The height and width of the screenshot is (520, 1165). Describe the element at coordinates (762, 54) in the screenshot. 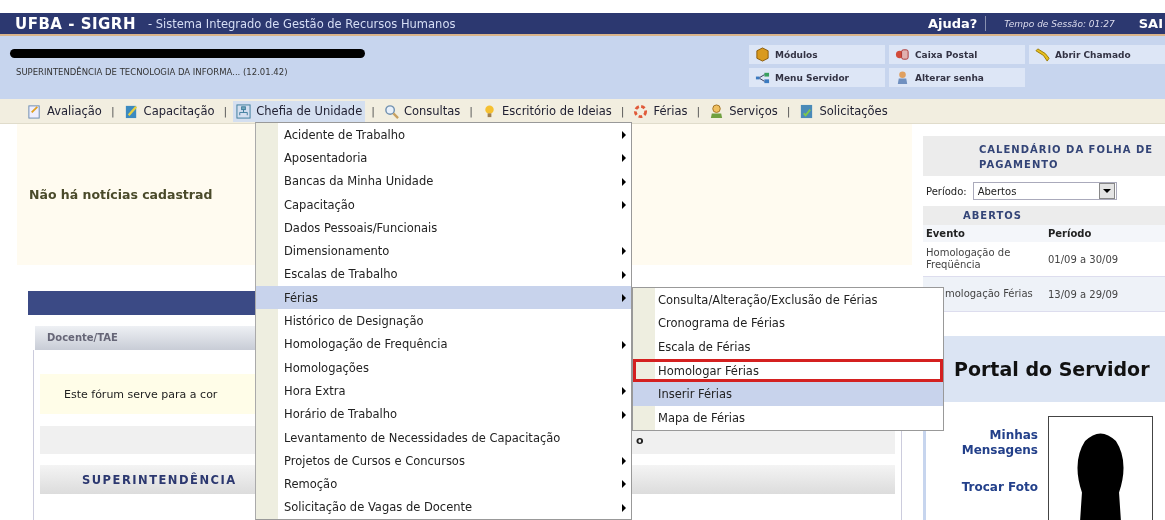

I see `box-icon` at that location.